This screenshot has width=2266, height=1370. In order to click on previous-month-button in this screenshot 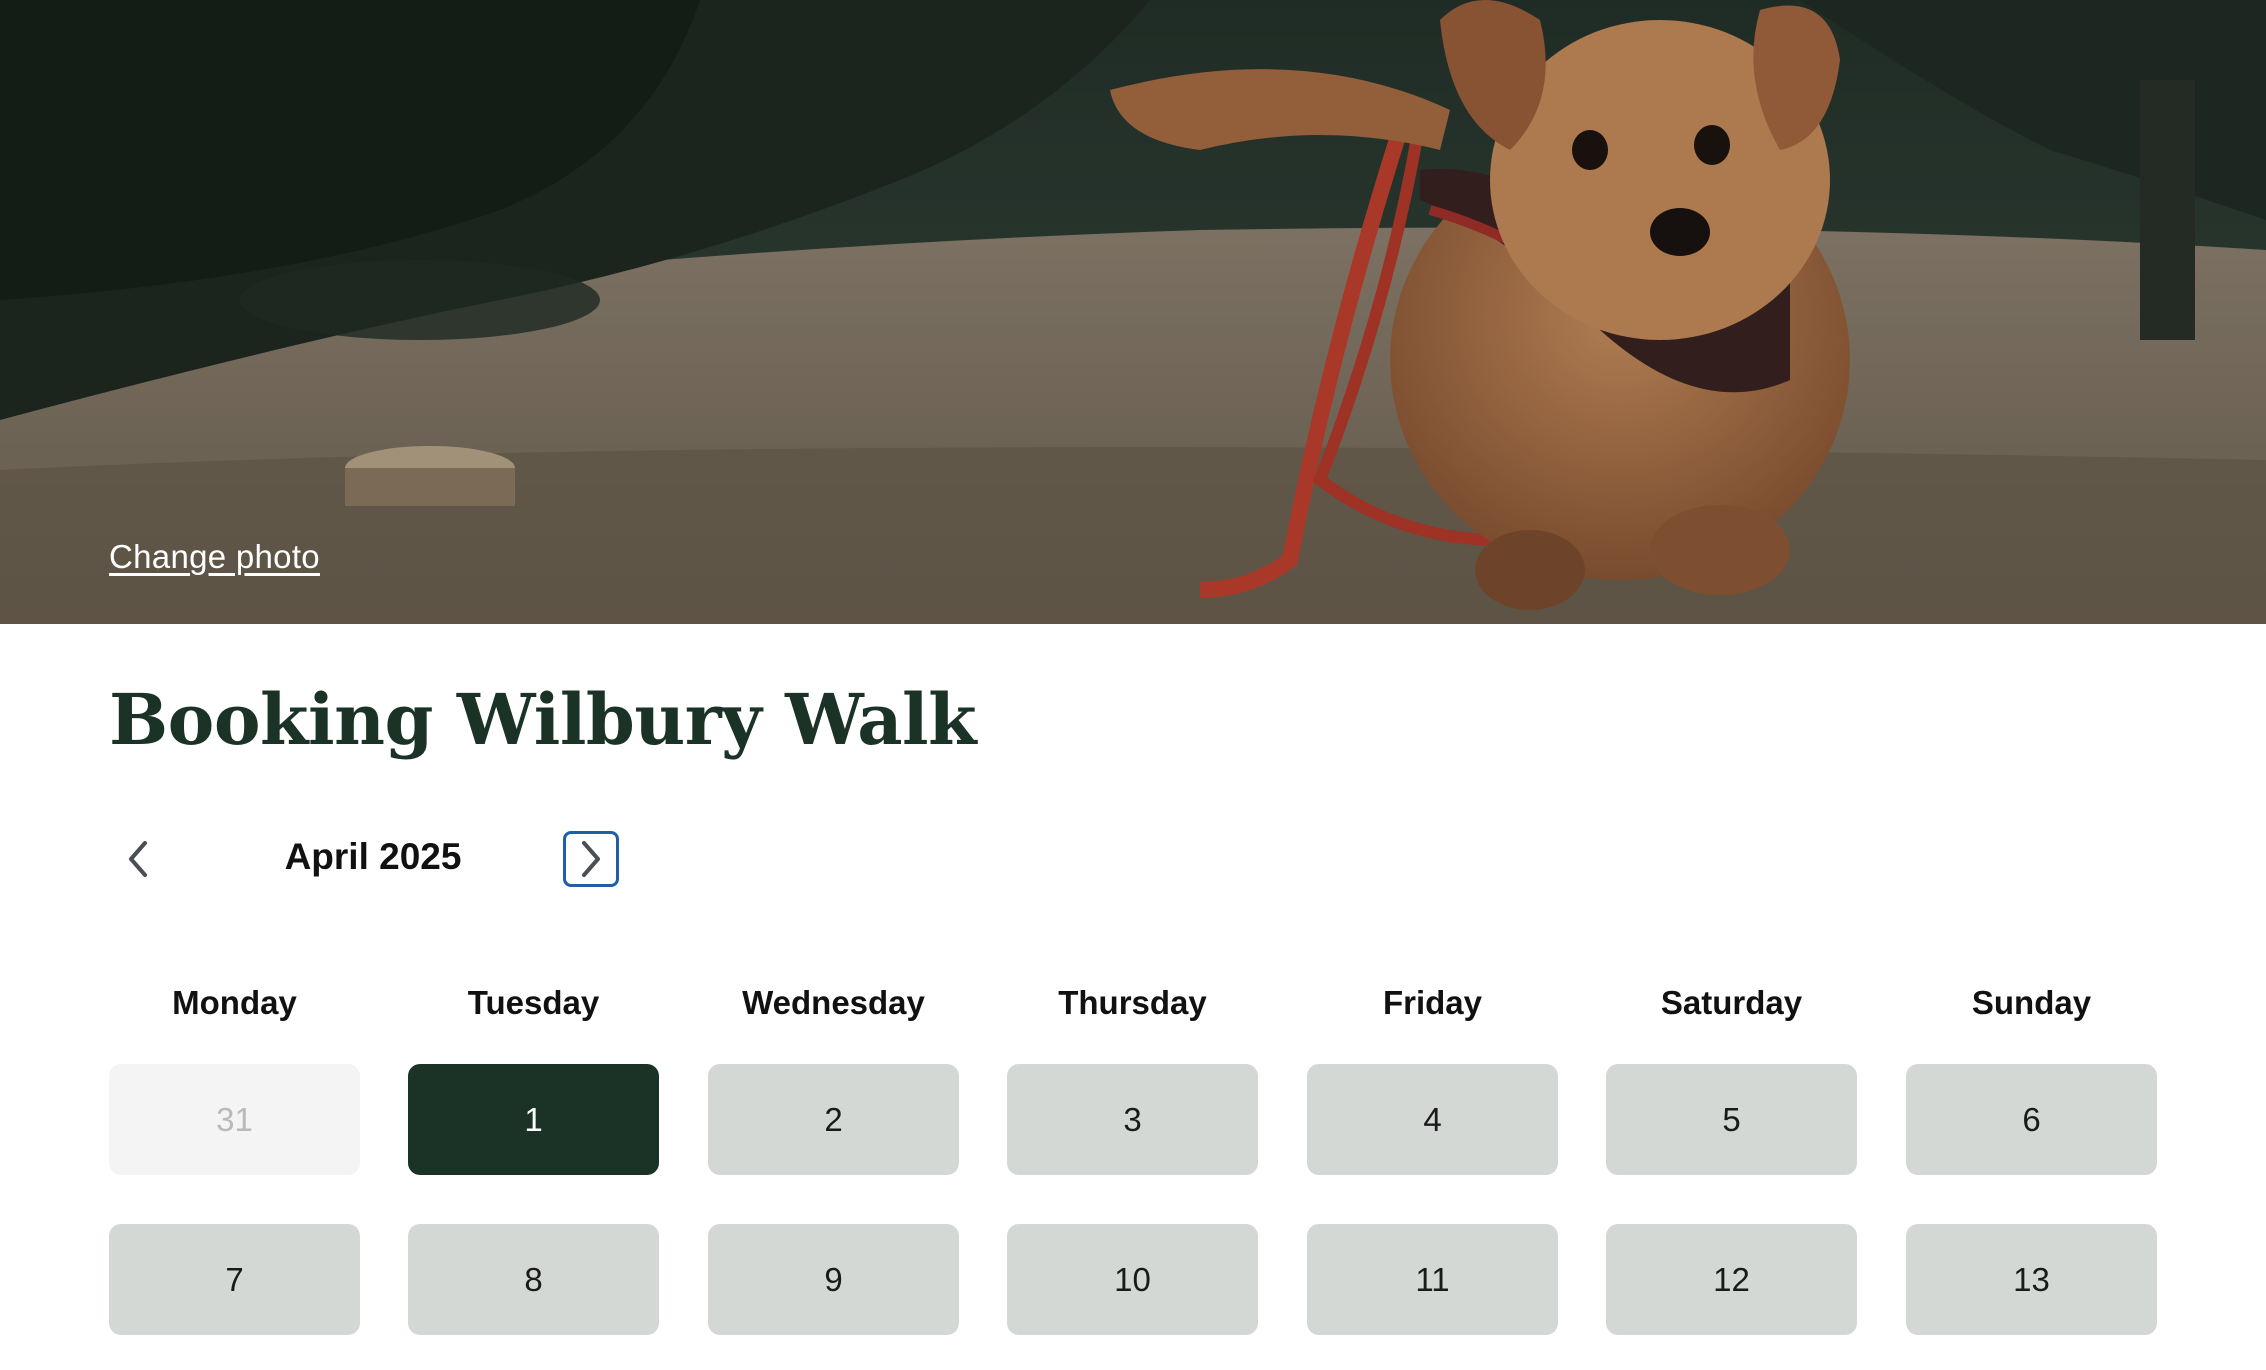, I will do `click(138, 859)`.